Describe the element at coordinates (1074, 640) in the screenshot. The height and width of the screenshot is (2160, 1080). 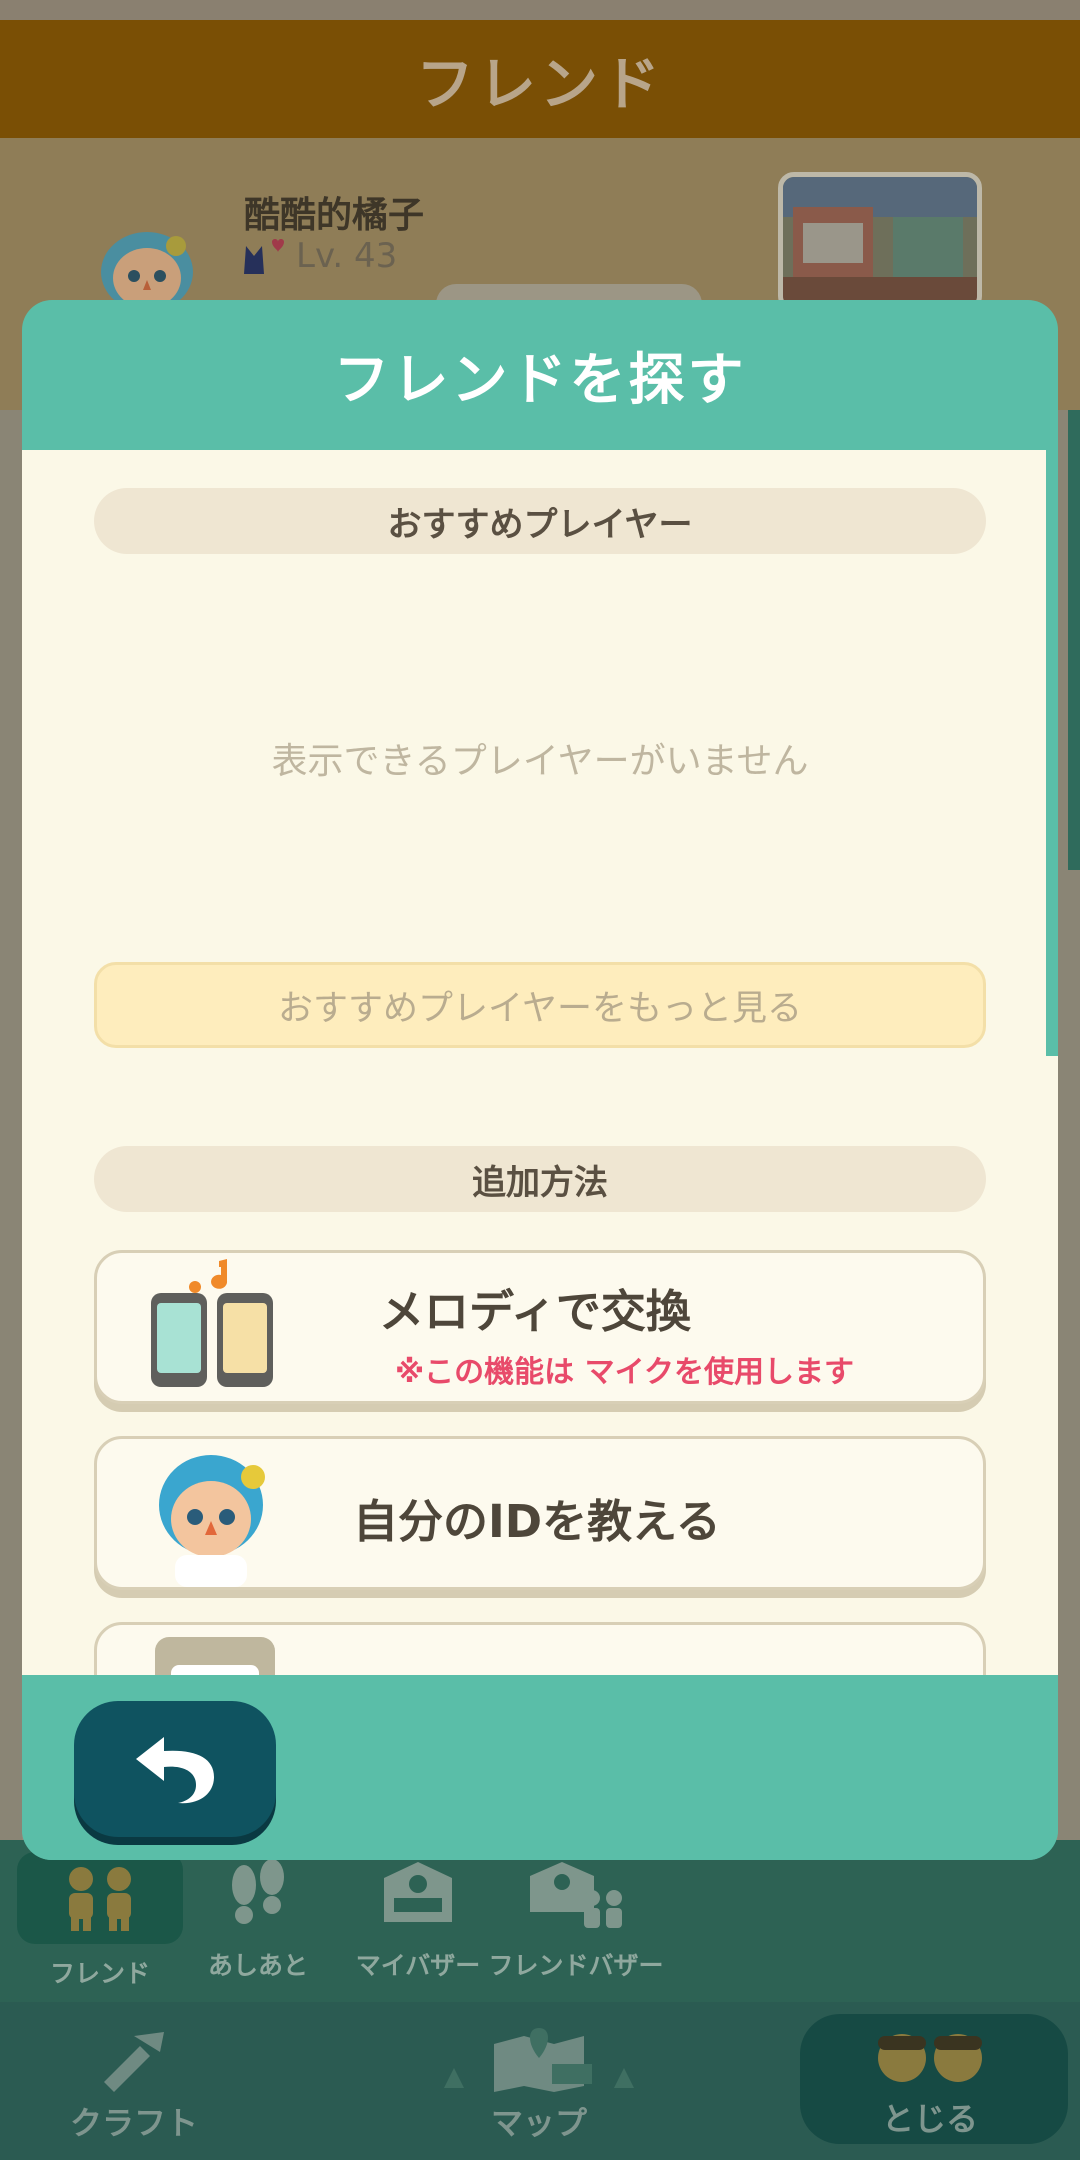
I see `background-scrollbar` at that location.